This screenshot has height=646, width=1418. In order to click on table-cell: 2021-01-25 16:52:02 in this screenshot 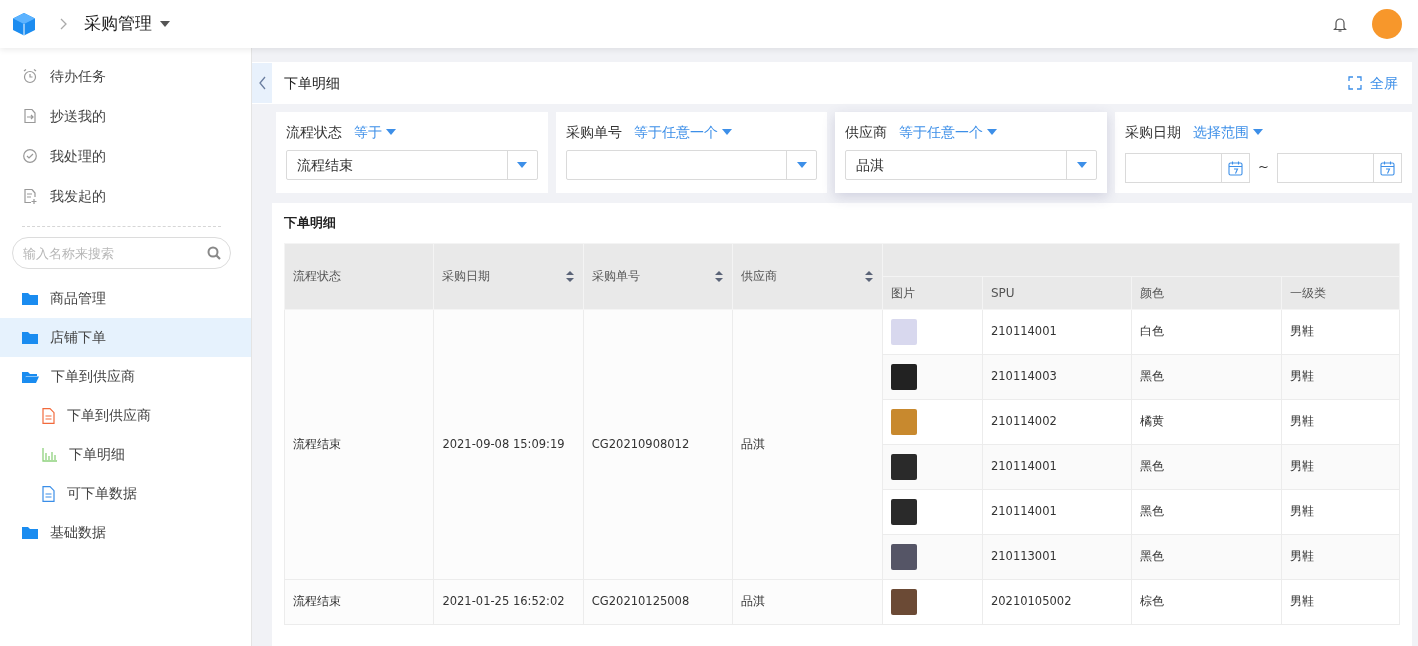, I will do `click(508, 602)`.